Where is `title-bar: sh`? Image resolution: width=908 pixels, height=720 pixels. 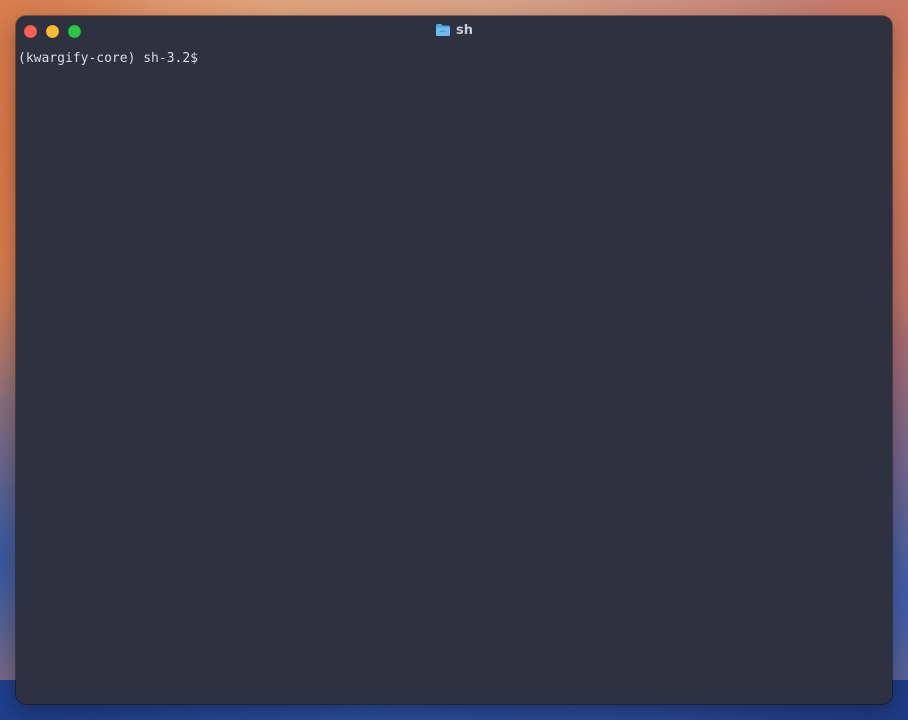 title-bar: sh is located at coordinates (454, 31).